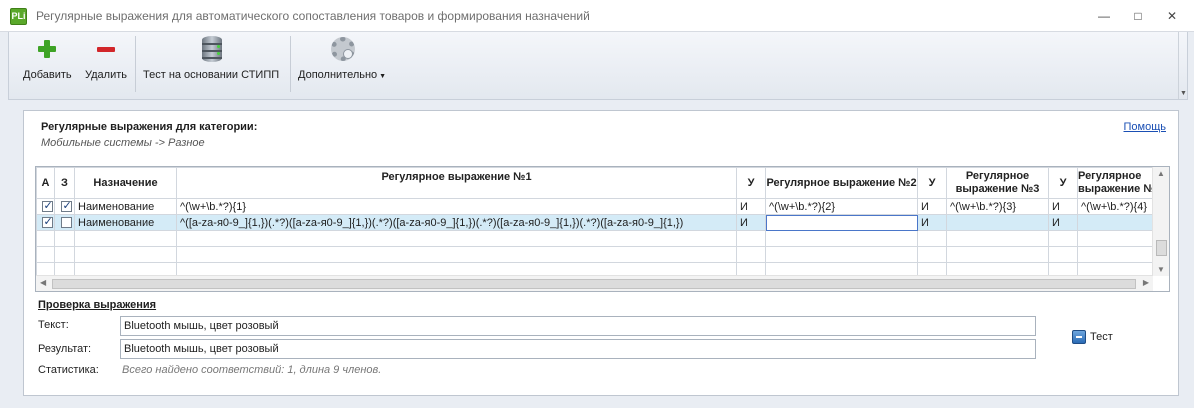 This screenshot has width=1194, height=408. What do you see at coordinates (65, 349) in the screenshot?
I see `result-label: Результат:` at bounding box center [65, 349].